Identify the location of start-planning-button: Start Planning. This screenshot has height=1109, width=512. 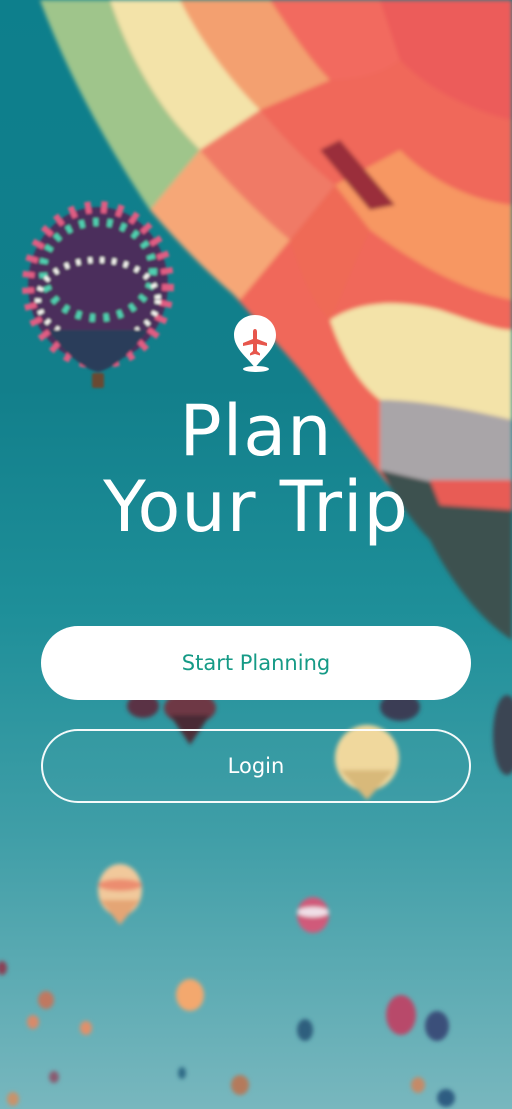
(256, 663).